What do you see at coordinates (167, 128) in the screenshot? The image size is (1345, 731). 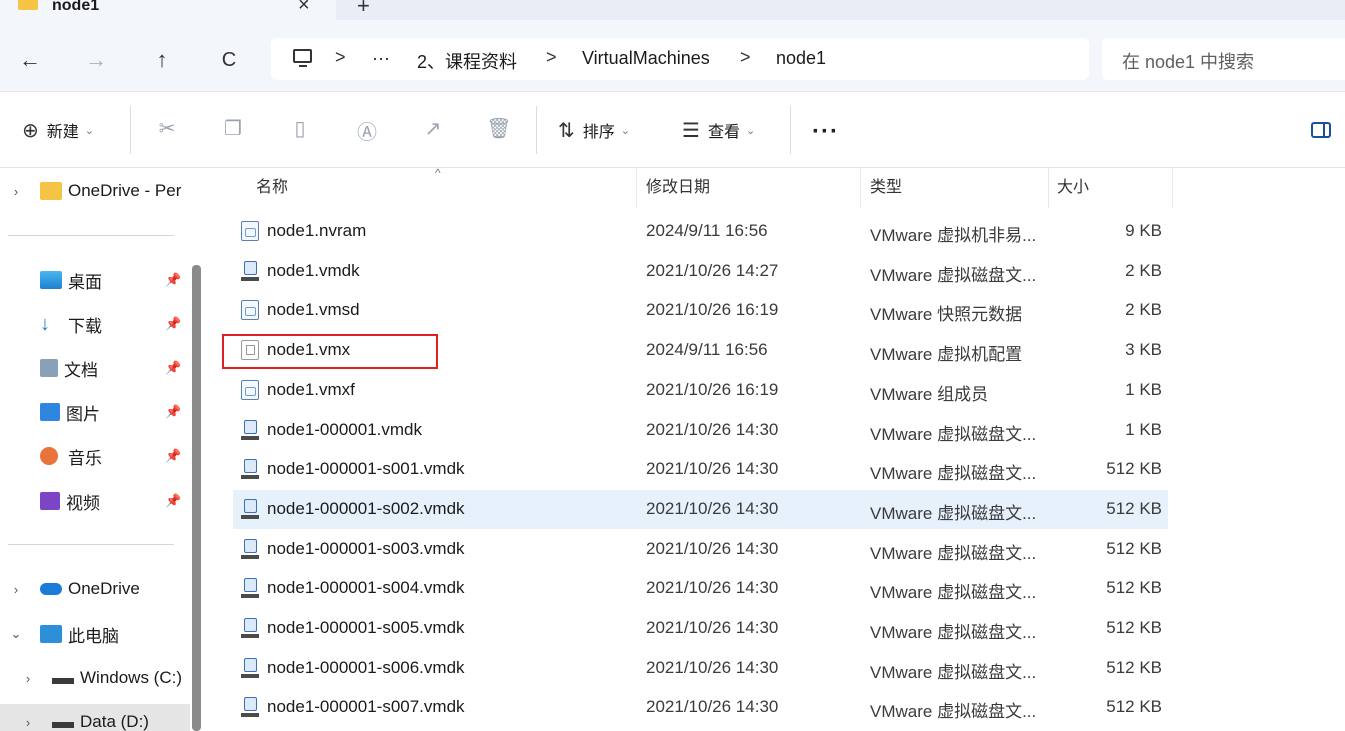 I see `cut-icon: ✂` at bounding box center [167, 128].